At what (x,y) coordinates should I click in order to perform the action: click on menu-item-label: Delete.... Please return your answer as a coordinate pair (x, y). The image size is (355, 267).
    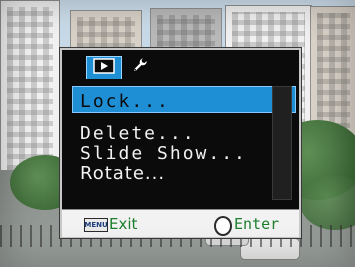
    Looking at the image, I should click on (138, 133).